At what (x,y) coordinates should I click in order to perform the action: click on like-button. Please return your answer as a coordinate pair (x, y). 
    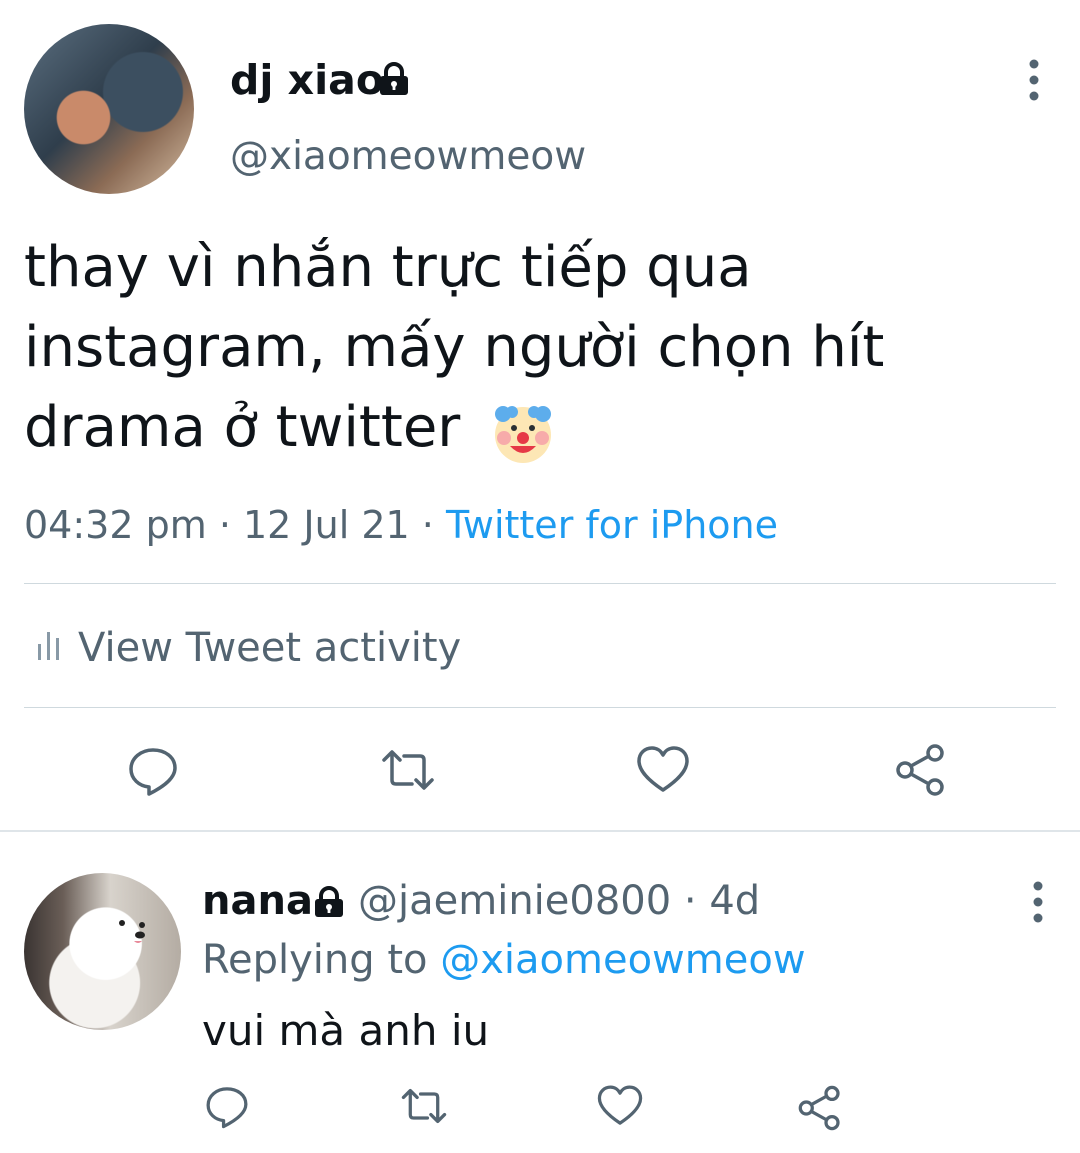
    Looking at the image, I should click on (663, 770).